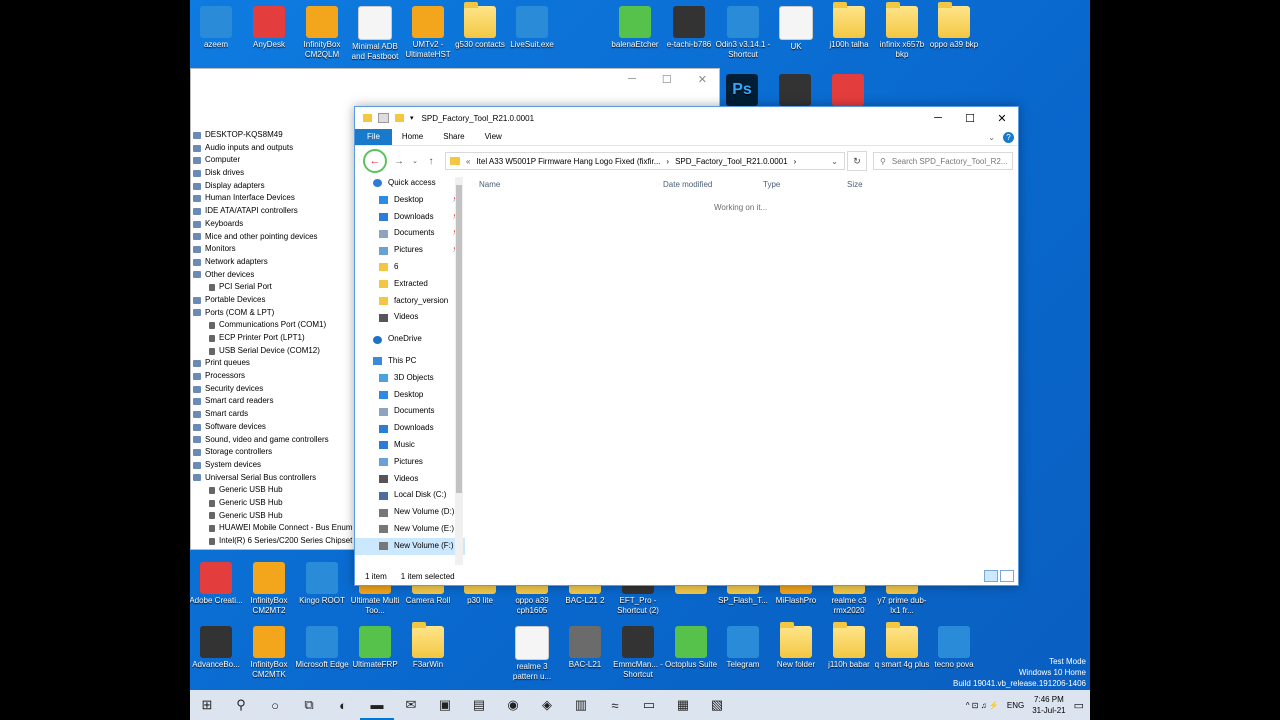 The width and height of the screenshot is (1280, 720). I want to click on properties-icon, so click(383, 118).